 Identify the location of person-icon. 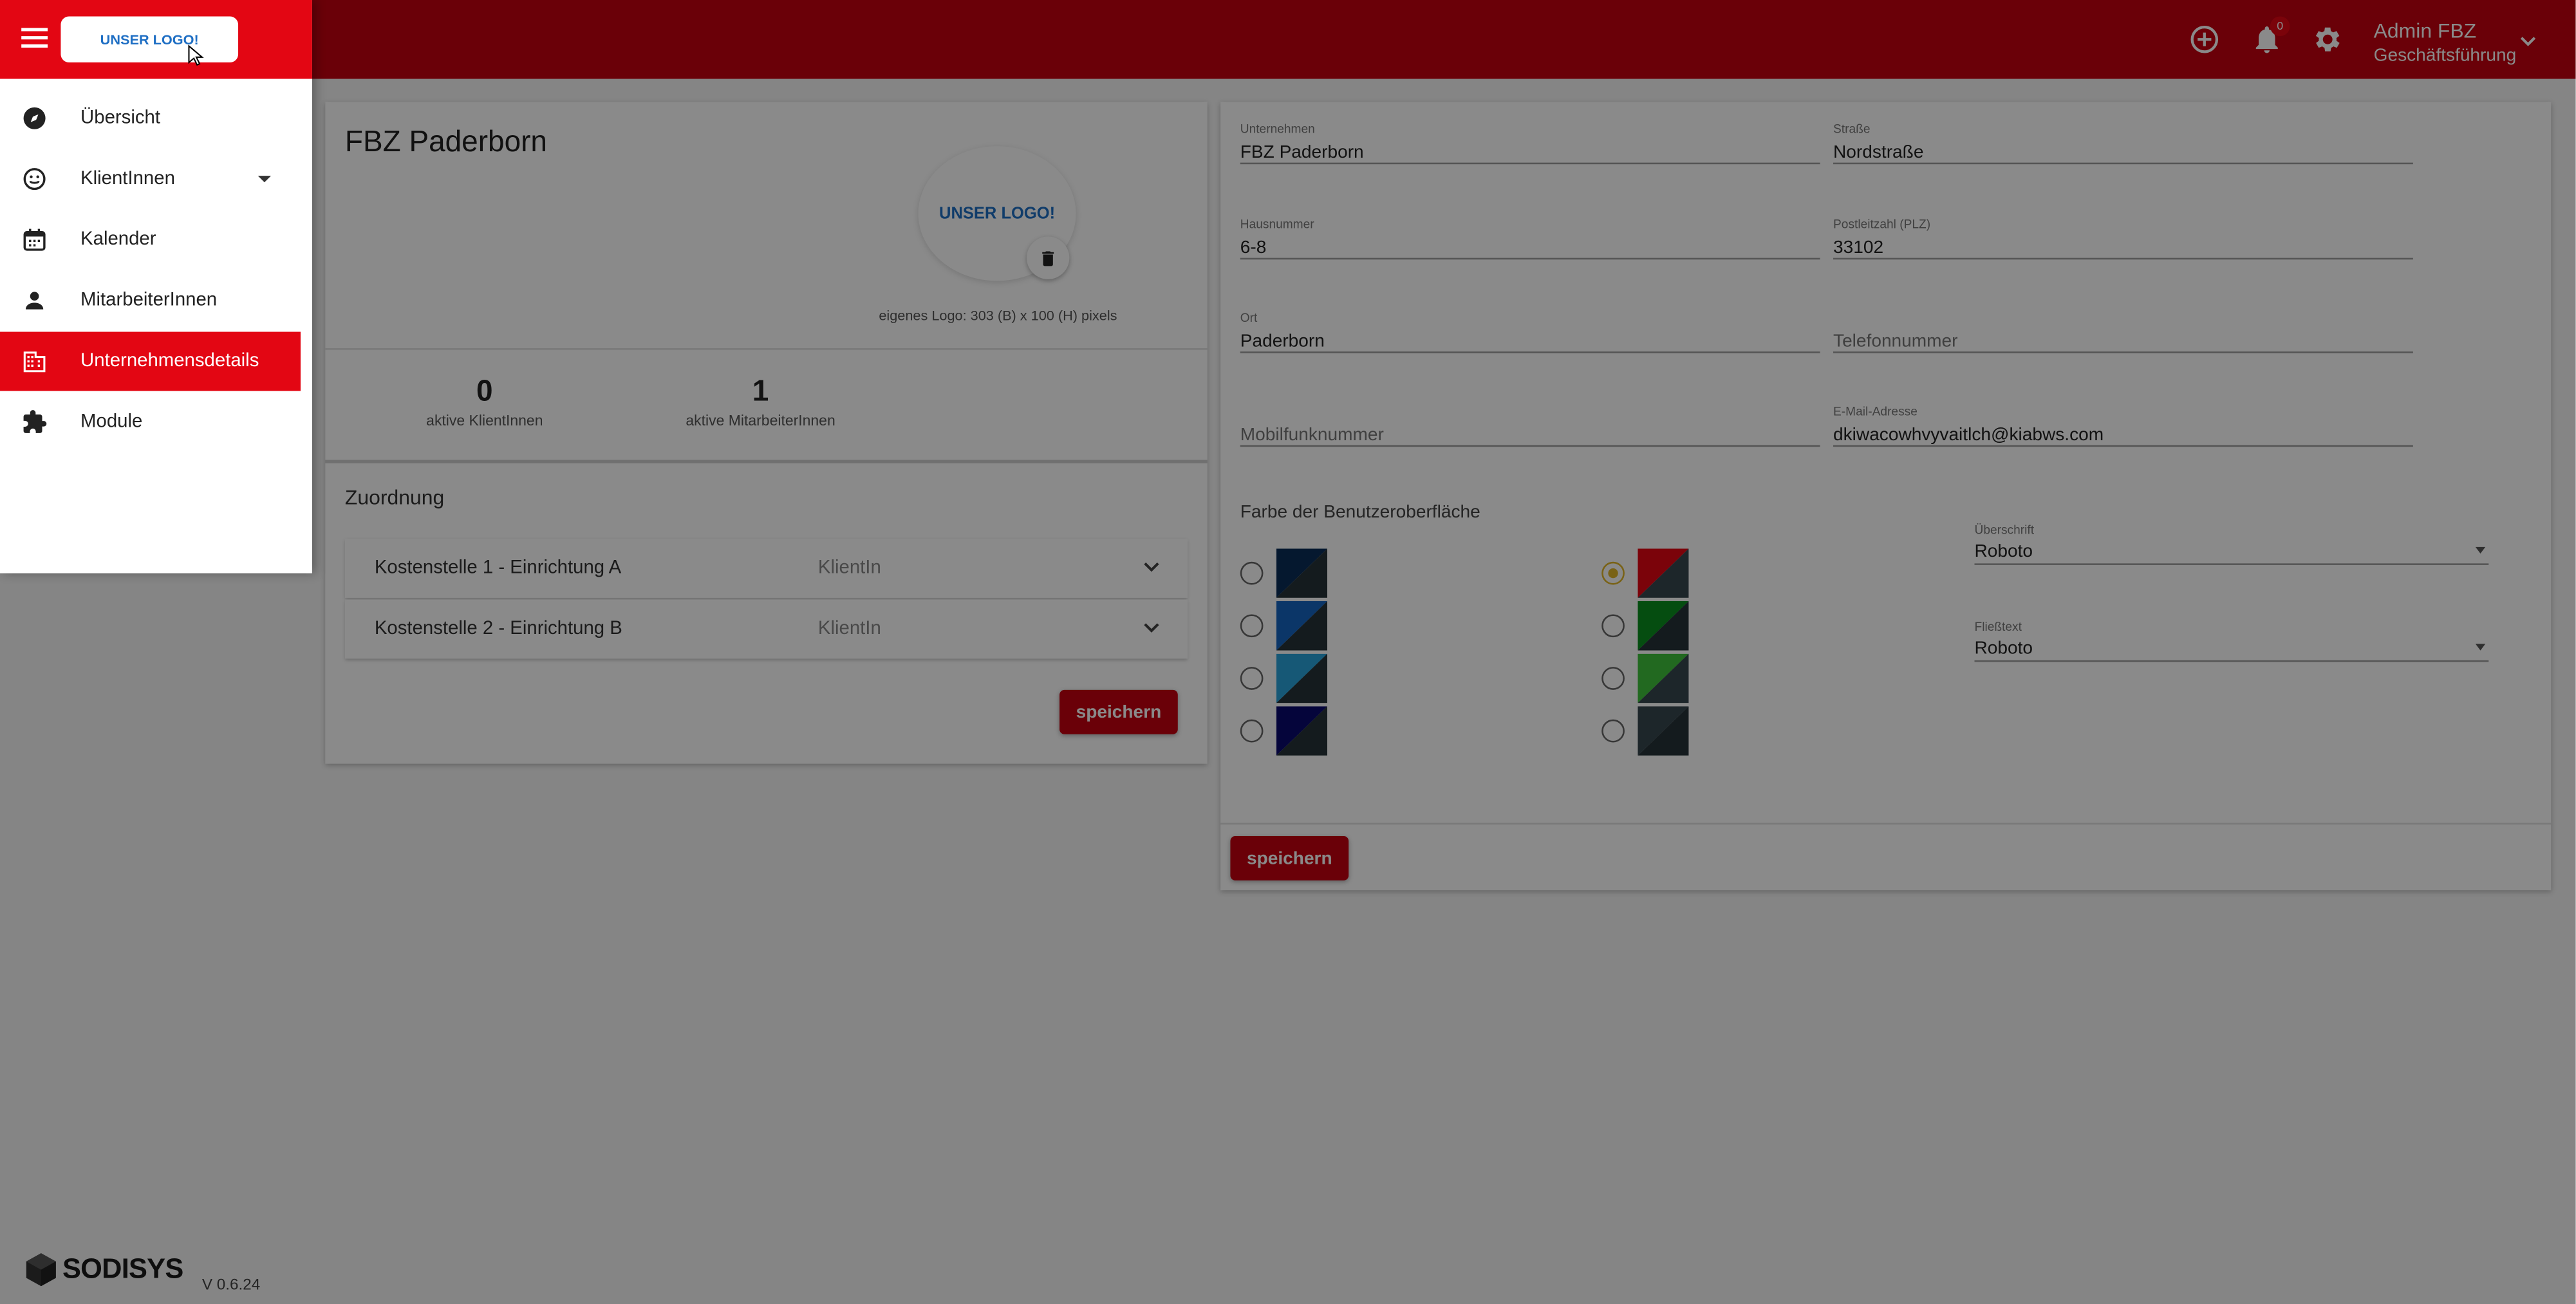
(34, 301).